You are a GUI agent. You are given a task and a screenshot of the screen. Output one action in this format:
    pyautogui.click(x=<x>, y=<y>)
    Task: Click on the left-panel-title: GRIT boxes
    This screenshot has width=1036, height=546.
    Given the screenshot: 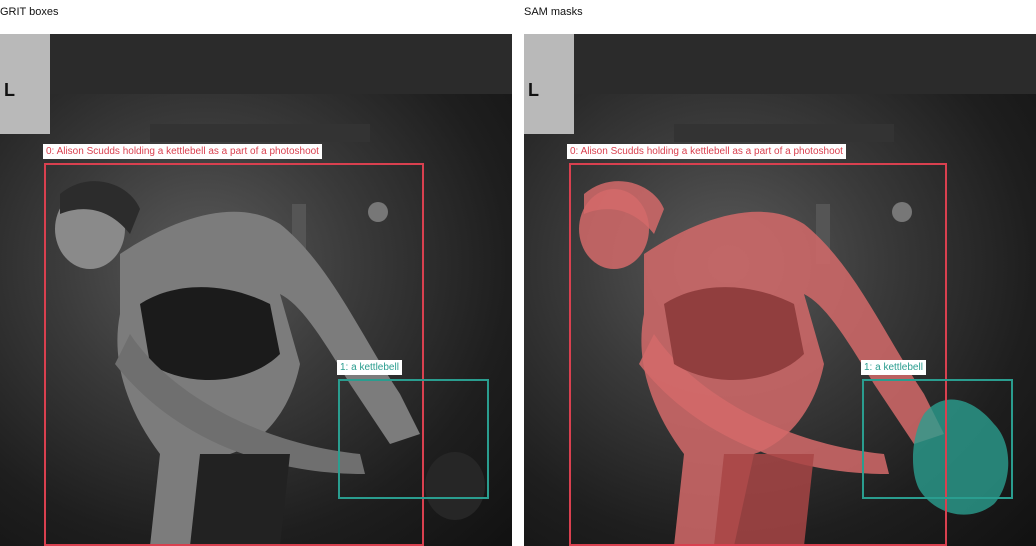 What is the action you would take?
    pyautogui.click(x=29, y=12)
    